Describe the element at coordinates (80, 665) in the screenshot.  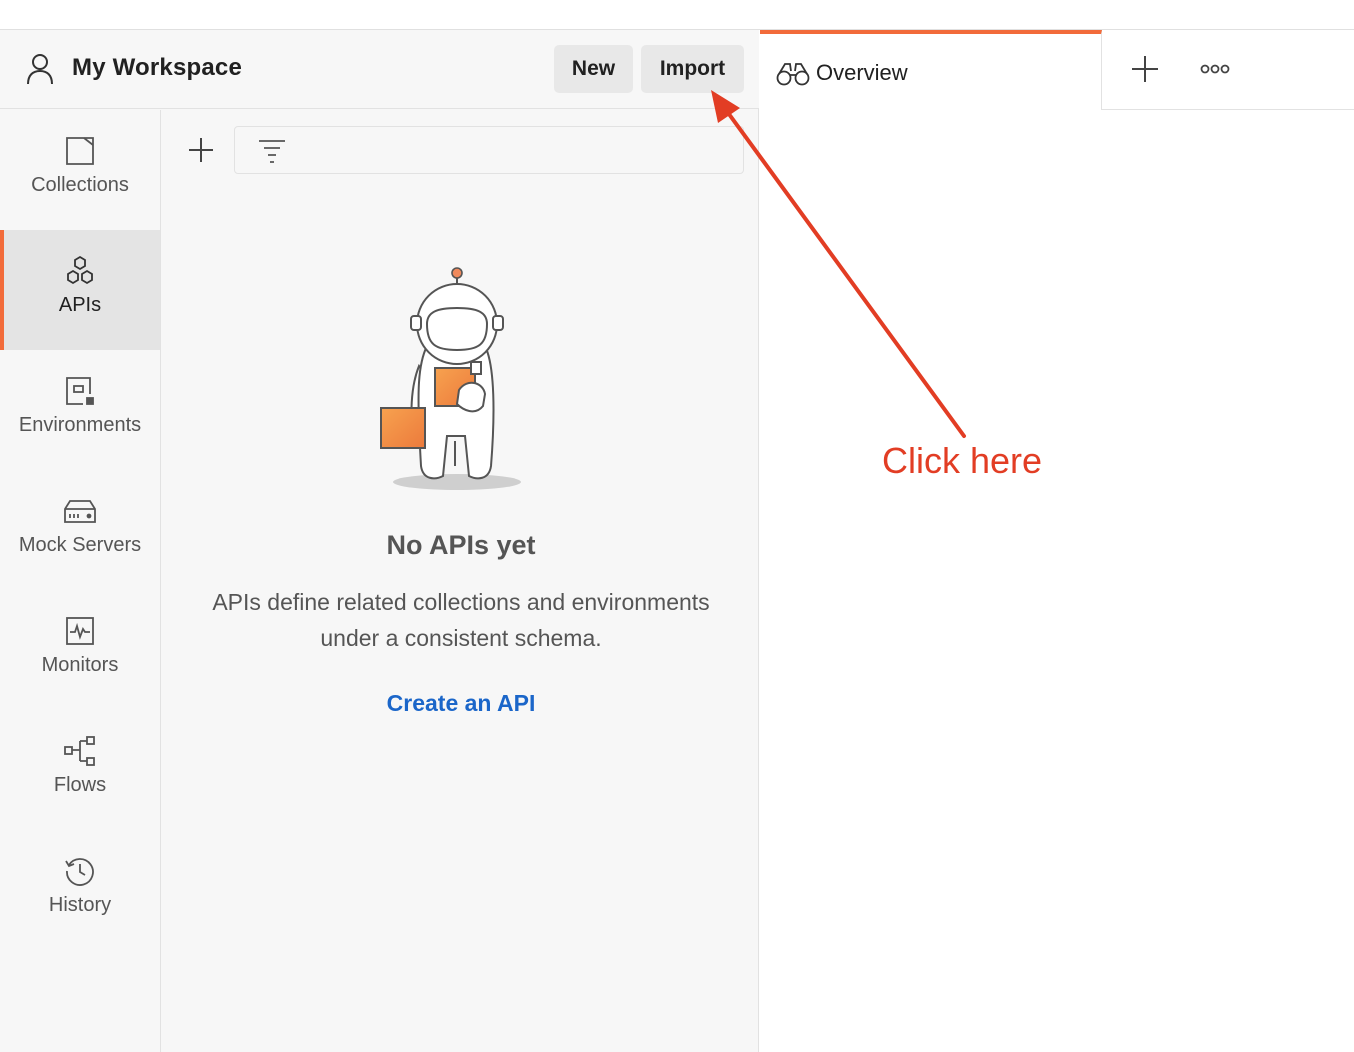
I see `sidebar-item-label: Monitors` at that location.